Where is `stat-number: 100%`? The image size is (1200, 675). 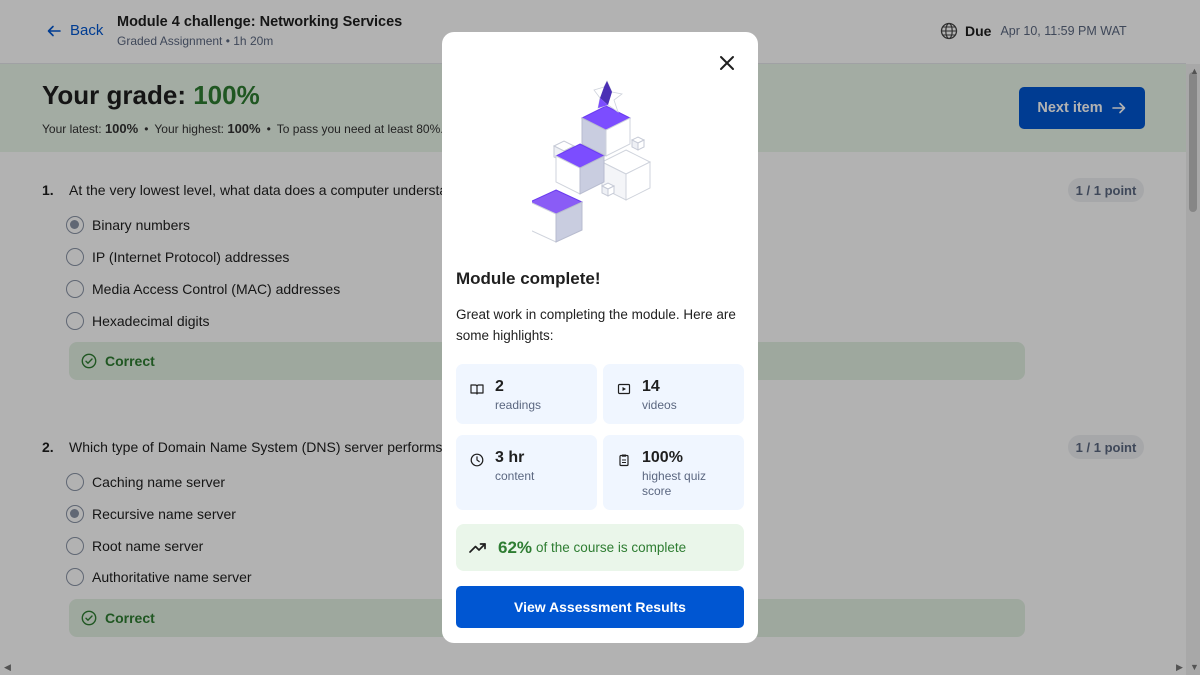
stat-number: 100% is located at coordinates (662, 457).